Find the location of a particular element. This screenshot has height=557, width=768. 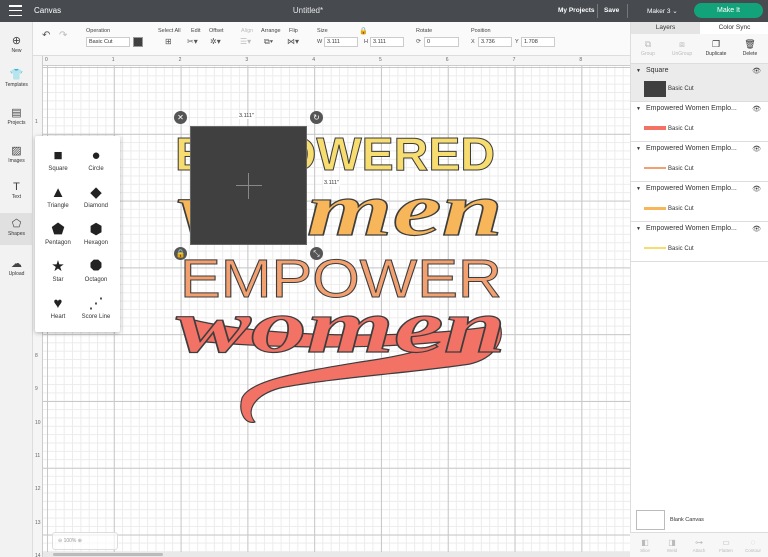

chevron-down-icon: ⌄ is located at coordinates (675, 11).